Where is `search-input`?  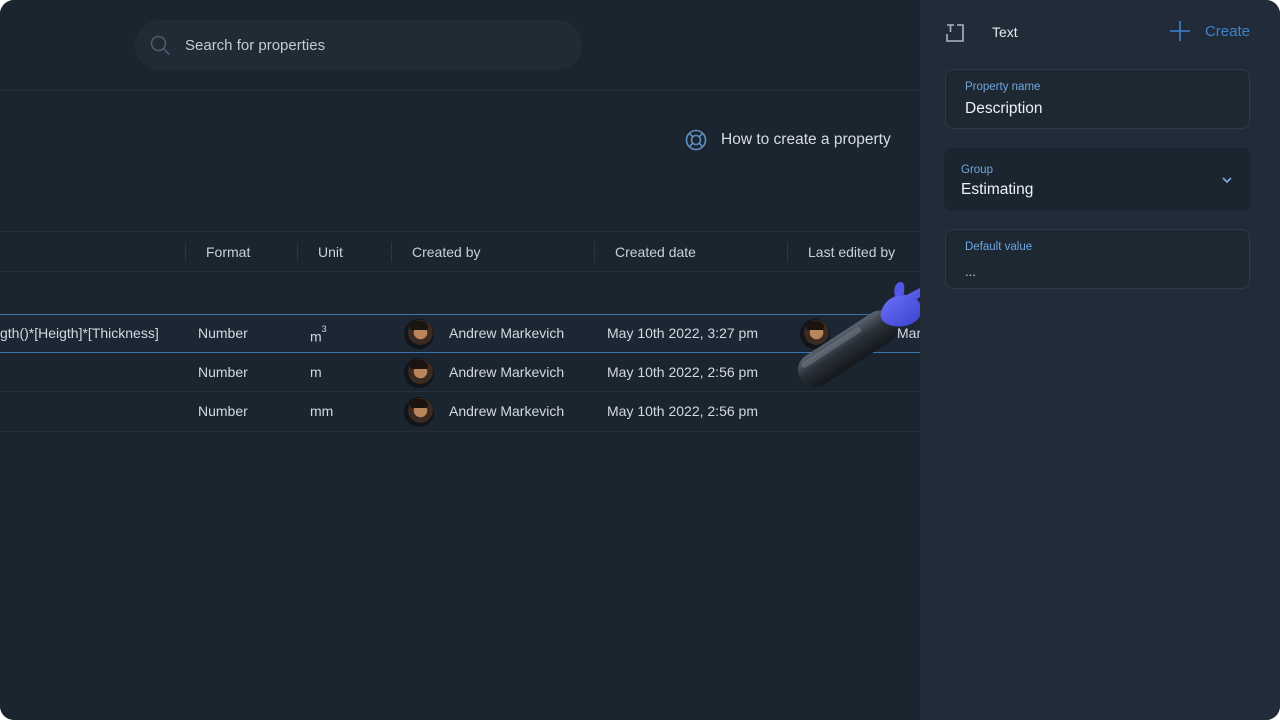 search-input is located at coordinates (365, 45).